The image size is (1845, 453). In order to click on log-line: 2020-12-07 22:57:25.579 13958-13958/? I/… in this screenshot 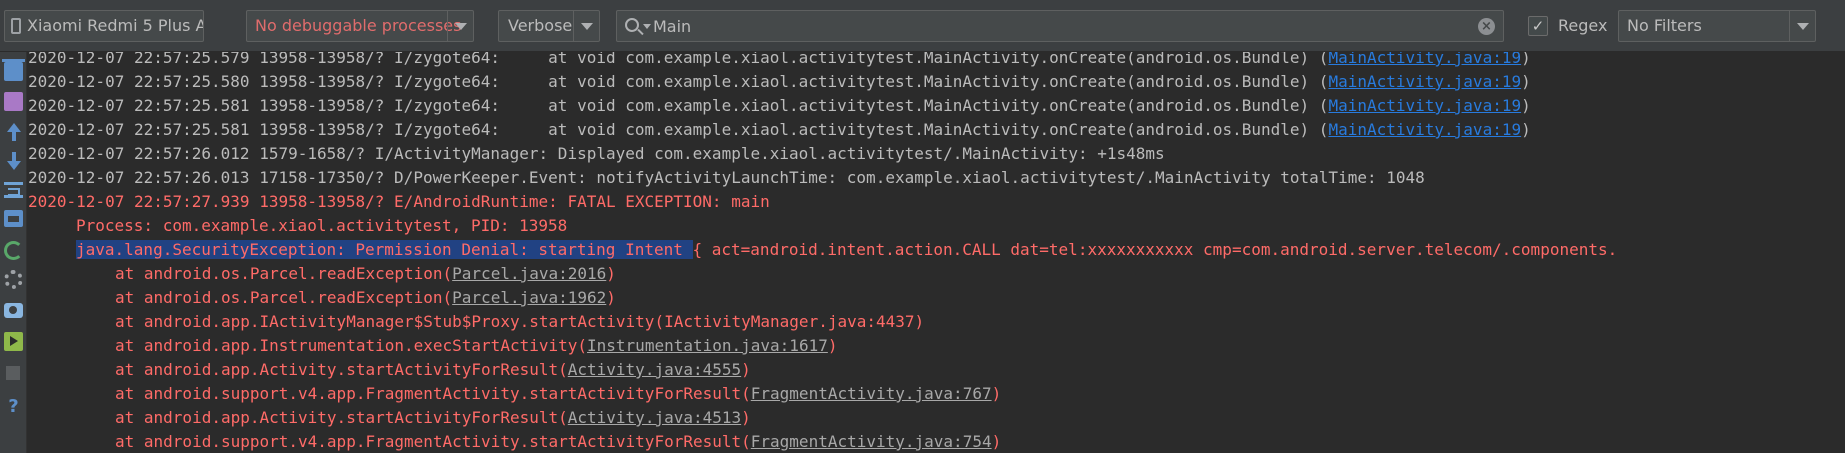, I will do `click(779, 61)`.